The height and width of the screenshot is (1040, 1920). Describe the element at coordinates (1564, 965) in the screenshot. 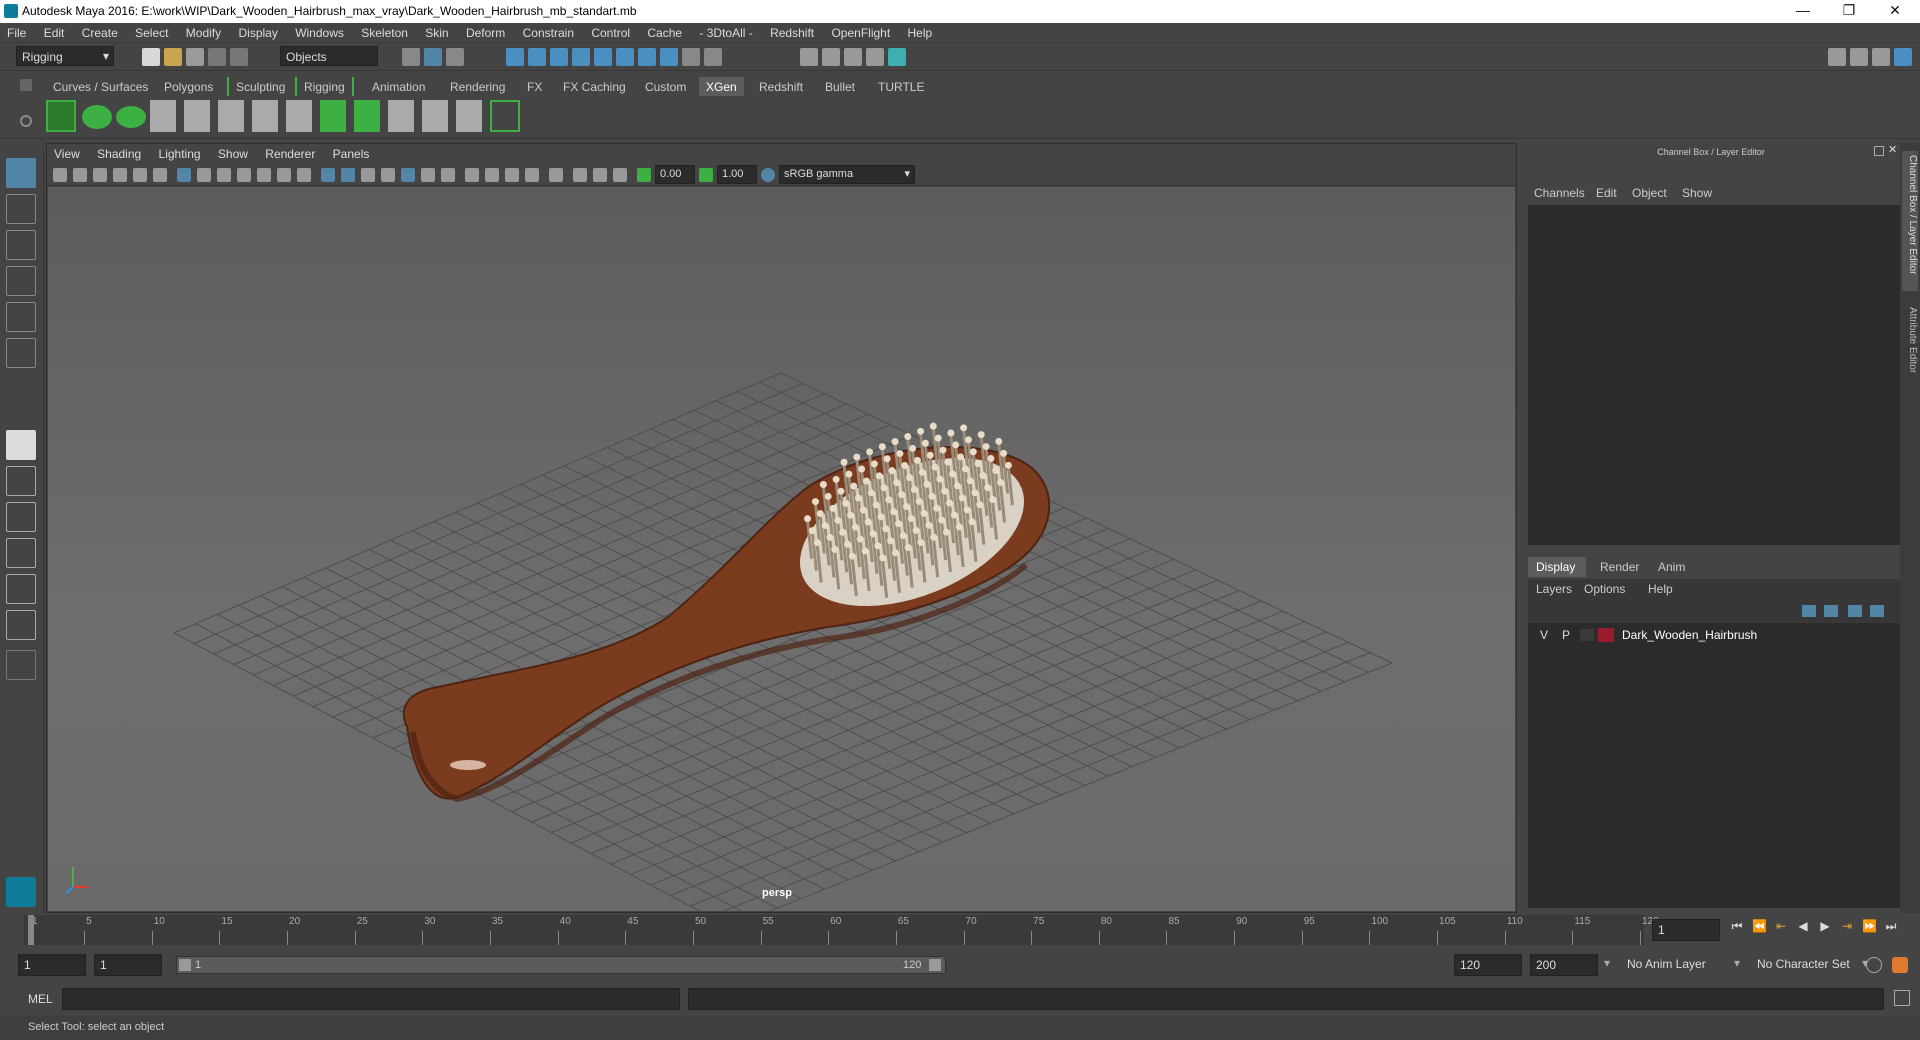

I see `scene-end-input: 200` at that location.